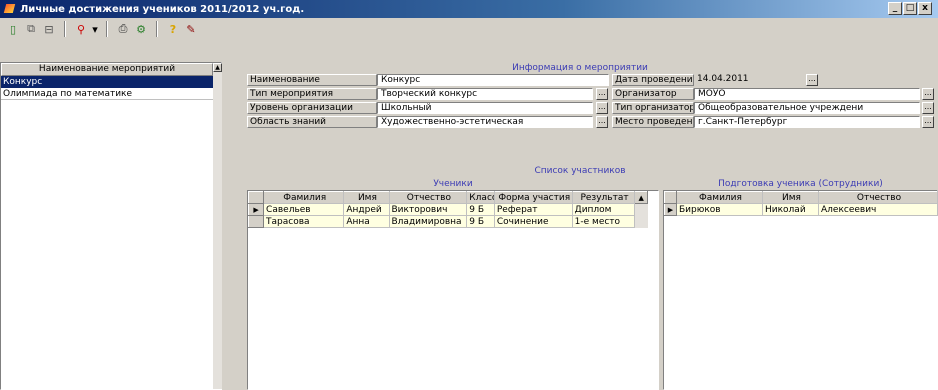 The image size is (938, 390). Describe the element at coordinates (653, 94) in the screenshot. I see `organizer-label: Организатор` at that location.